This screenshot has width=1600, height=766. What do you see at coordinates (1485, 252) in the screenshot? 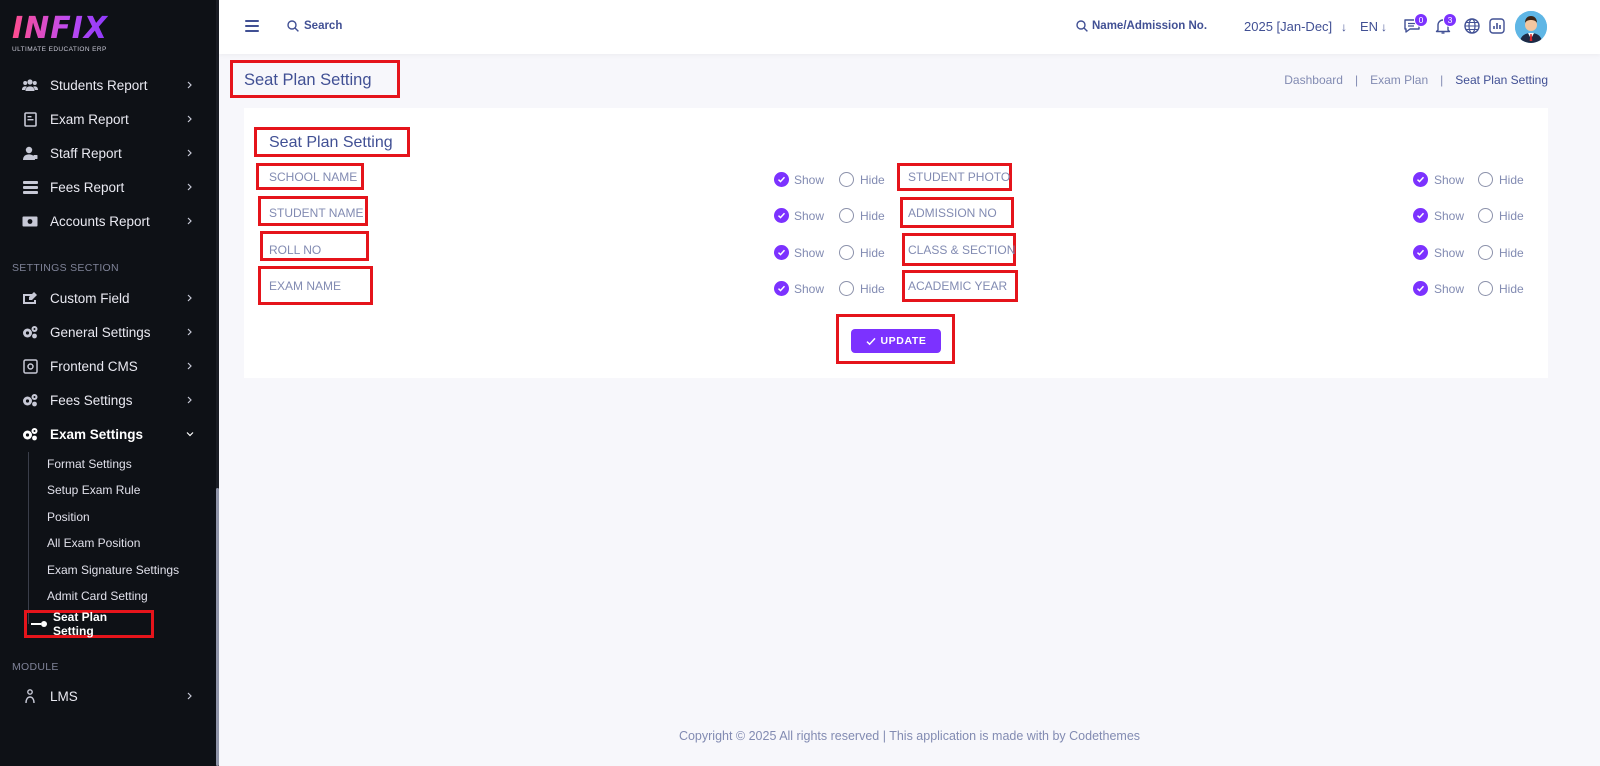
I see `class-section-hide-radio` at bounding box center [1485, 252].